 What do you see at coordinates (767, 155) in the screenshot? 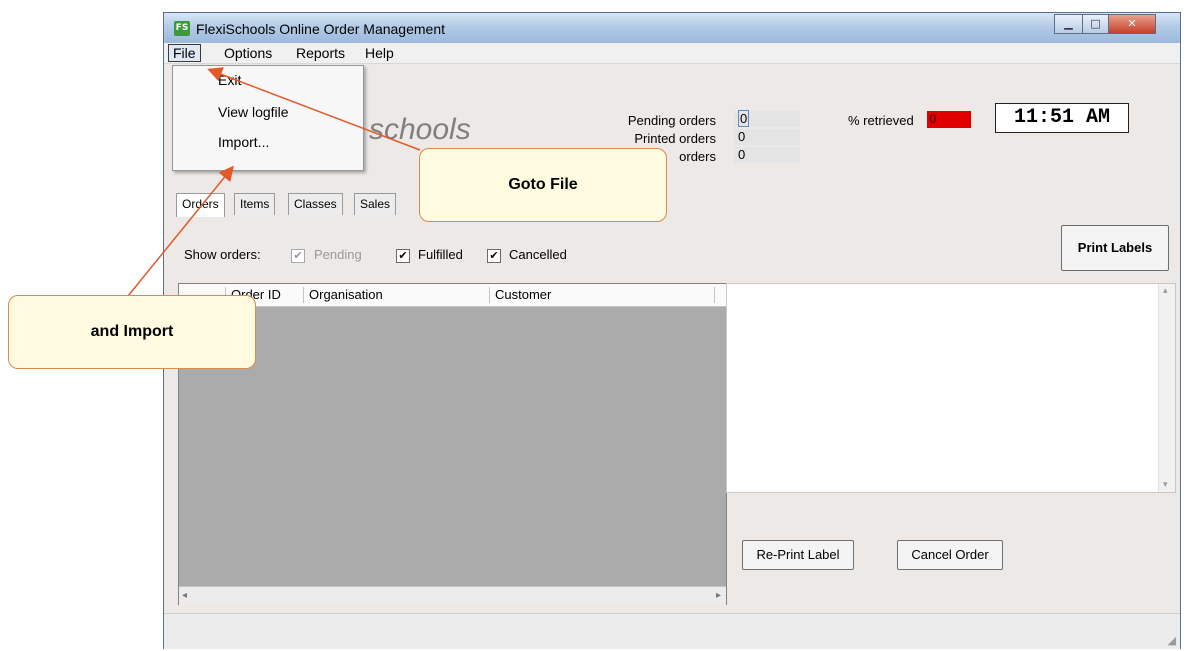
I see `other-orders-value: 0` at bounding box center [767, 155].